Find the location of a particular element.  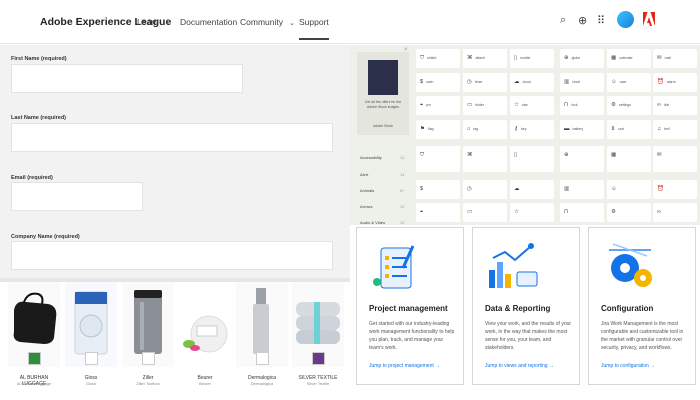

icon-tile: ⊓ is located at coordinates (582, 212).